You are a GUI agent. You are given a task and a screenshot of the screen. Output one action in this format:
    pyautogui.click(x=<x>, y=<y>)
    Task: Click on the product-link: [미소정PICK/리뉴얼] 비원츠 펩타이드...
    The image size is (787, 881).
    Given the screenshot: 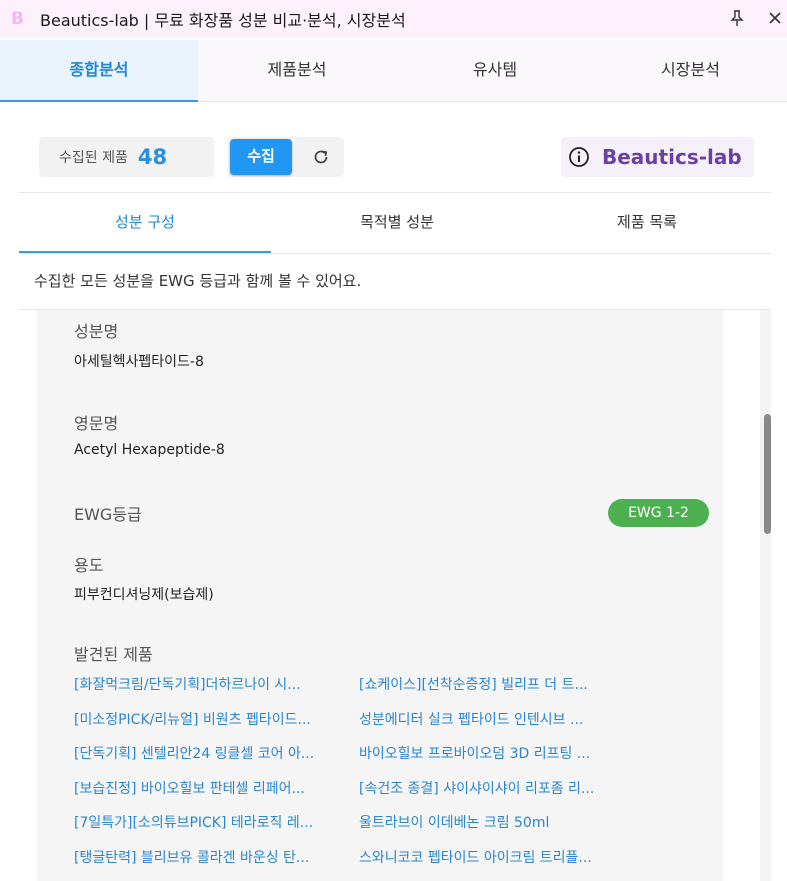 What is the action you would take?
    pyautogui.click(x=211, y=719)
    